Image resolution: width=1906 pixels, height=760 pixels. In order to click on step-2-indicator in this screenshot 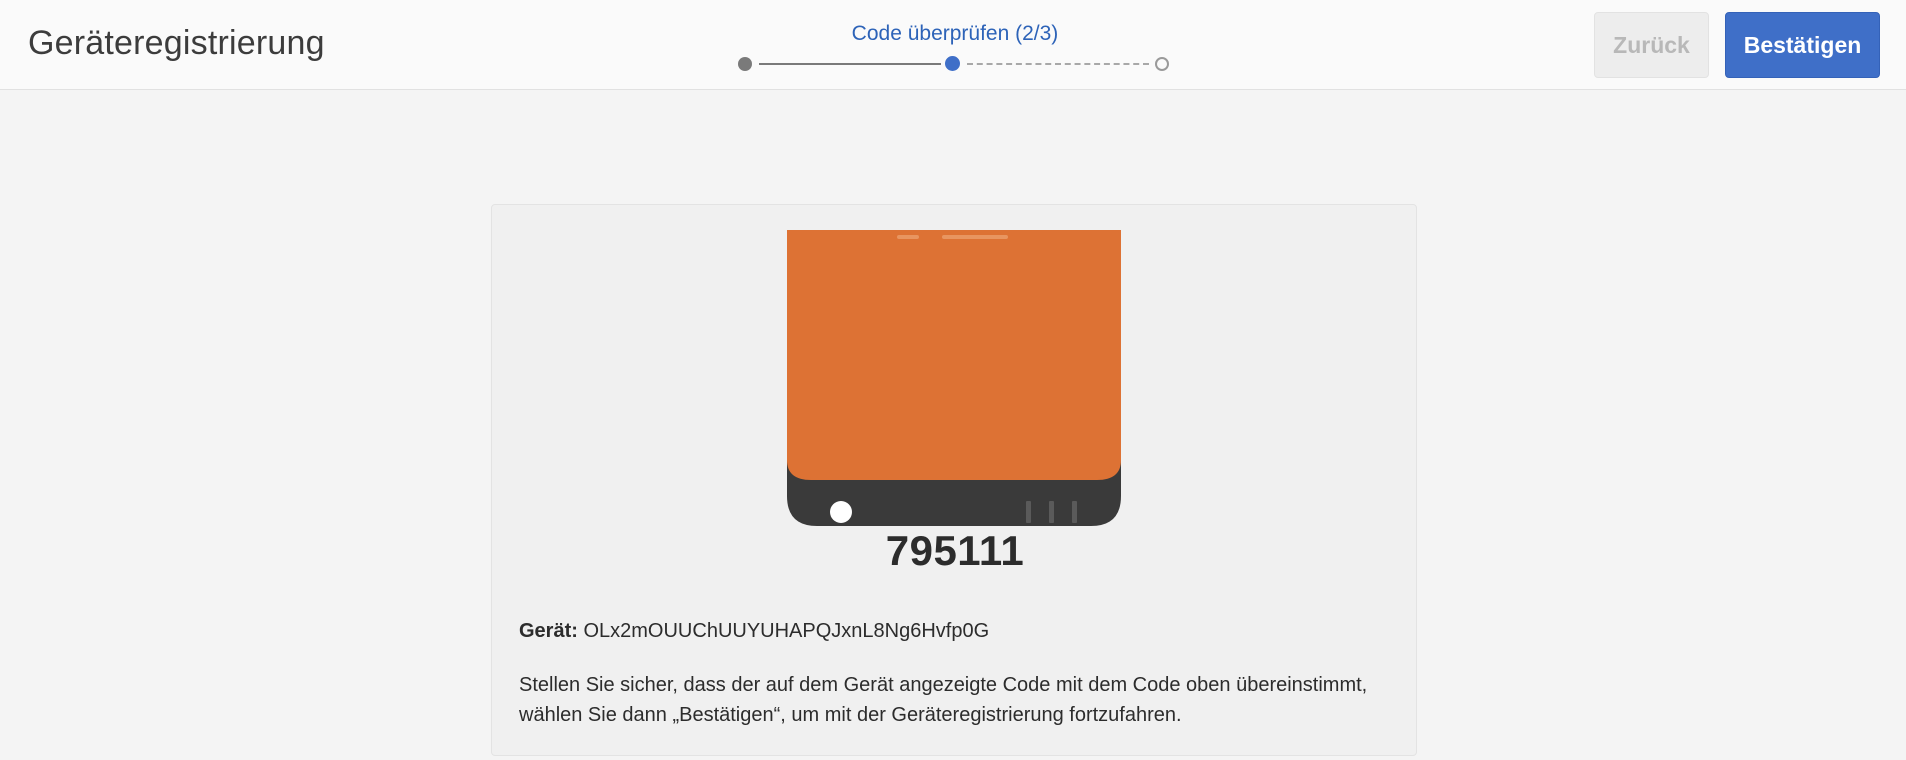, I will do `click(952, 63)`.